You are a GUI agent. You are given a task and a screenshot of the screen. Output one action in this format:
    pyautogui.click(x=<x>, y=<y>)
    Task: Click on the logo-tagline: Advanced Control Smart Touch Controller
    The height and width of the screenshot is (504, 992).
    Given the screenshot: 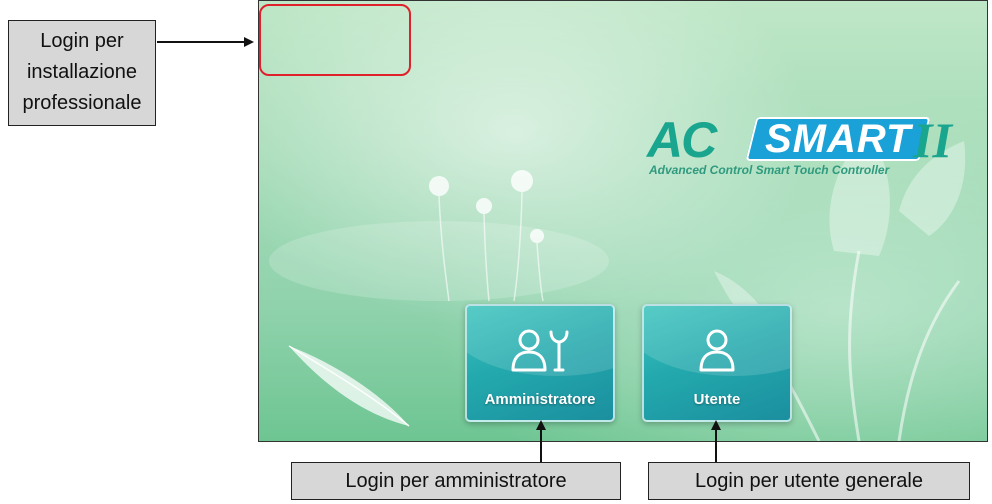 What is the action you would take?
    pyautogui.click(x=769, y=170)
    